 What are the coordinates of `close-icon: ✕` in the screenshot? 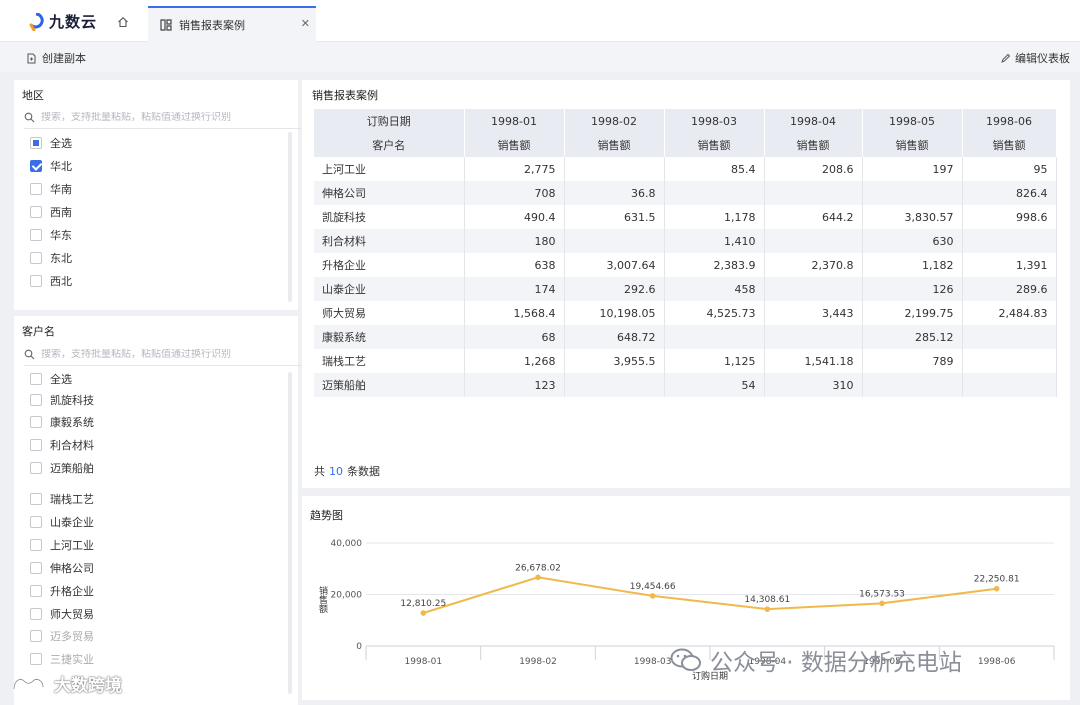 It's located at (305, 23).